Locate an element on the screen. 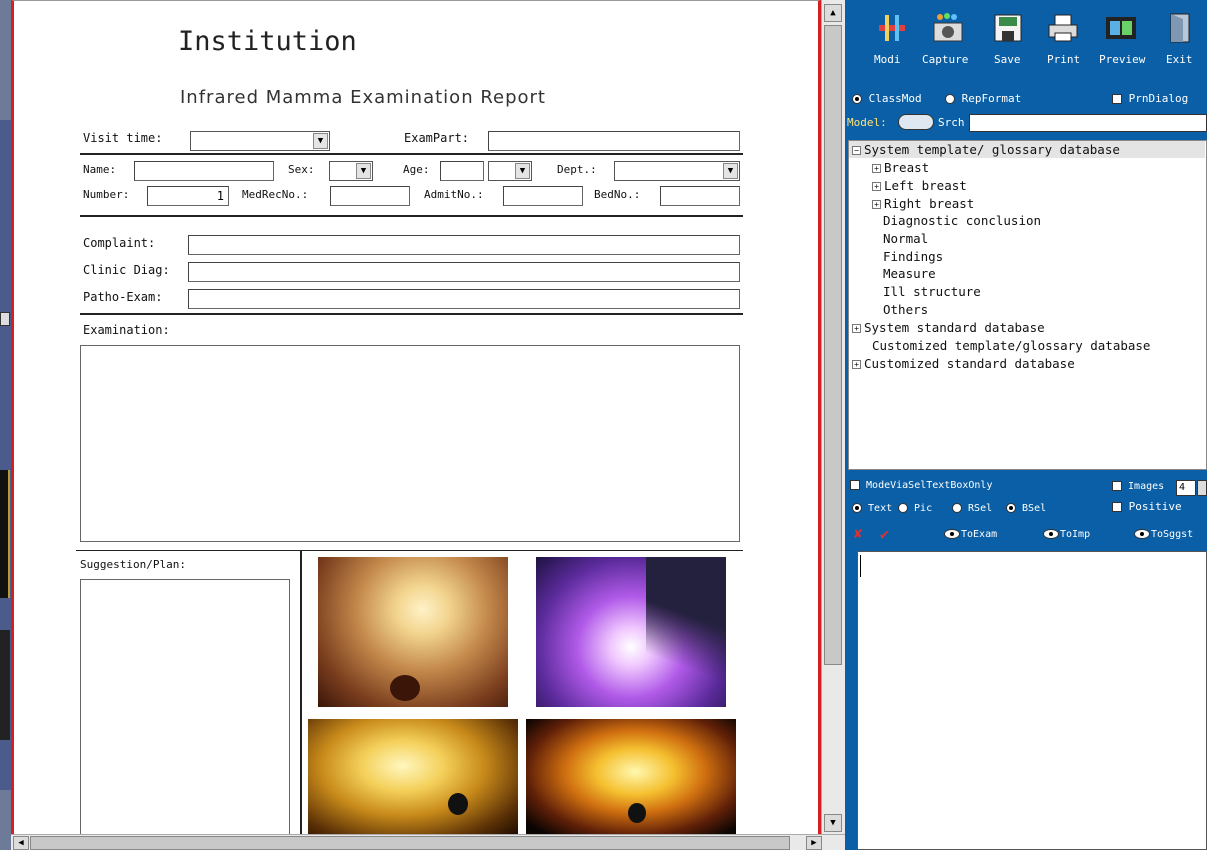 The width and height of the screenshot is (1207, 850). tree-item: − System template/ glossary database is located at coordinates (986, 150).